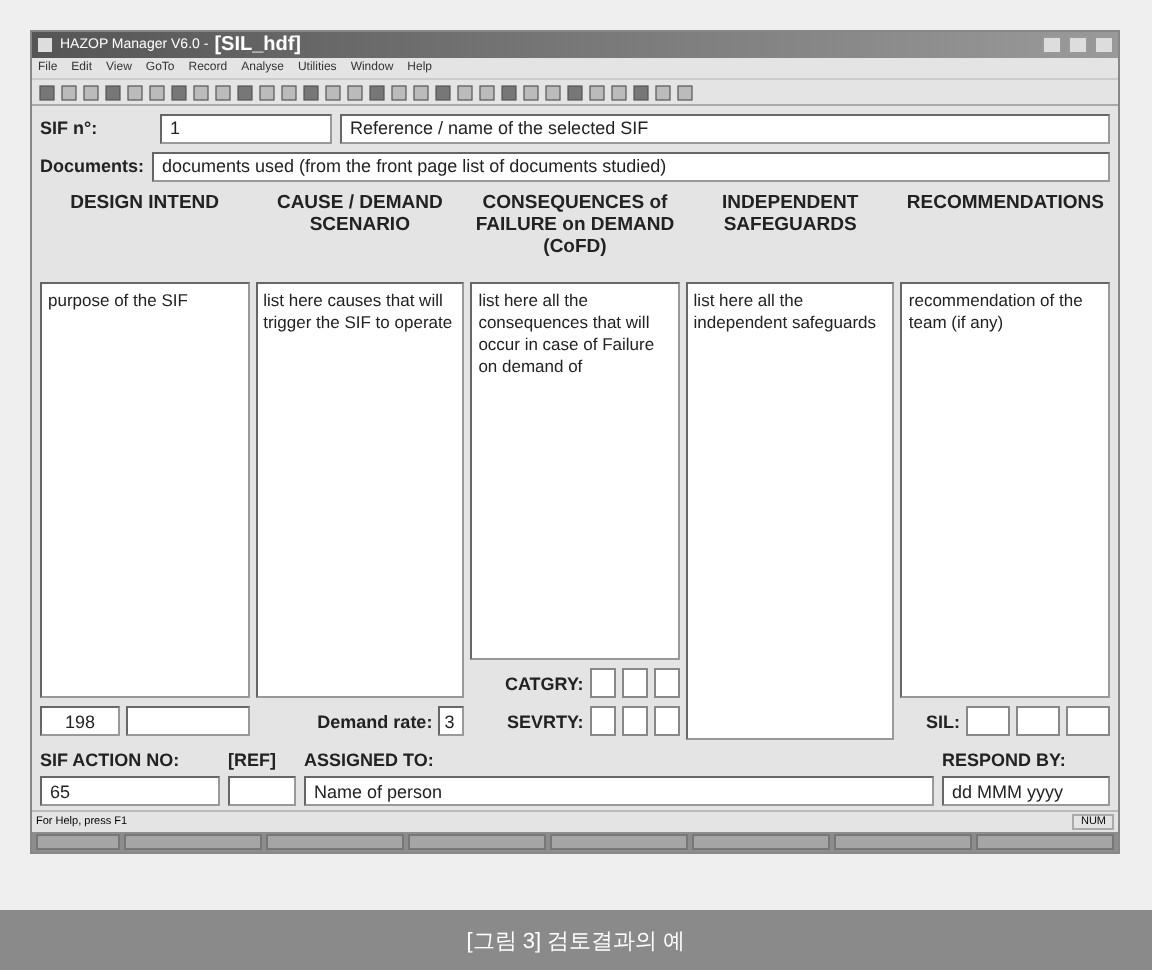 The height and width of the screenshot is (970, 1152). What do you see at coordinates (575, 471) in the screenshot?
I see `text-area: list here all the consequences that will occur in case of Failure on demand of` at bounding box center [575, 471].